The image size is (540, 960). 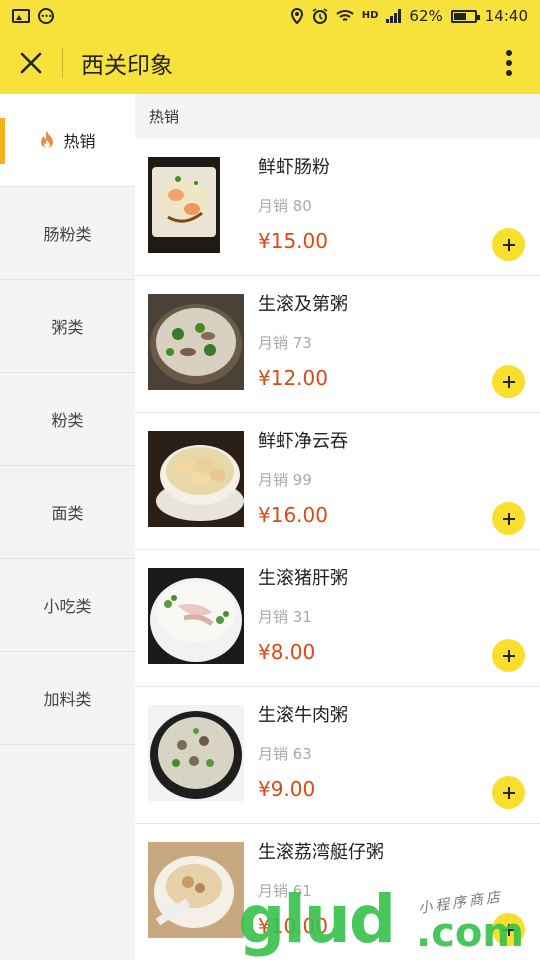 I want to click on dish-price: ¥10.00, so click(x=293, y=926).